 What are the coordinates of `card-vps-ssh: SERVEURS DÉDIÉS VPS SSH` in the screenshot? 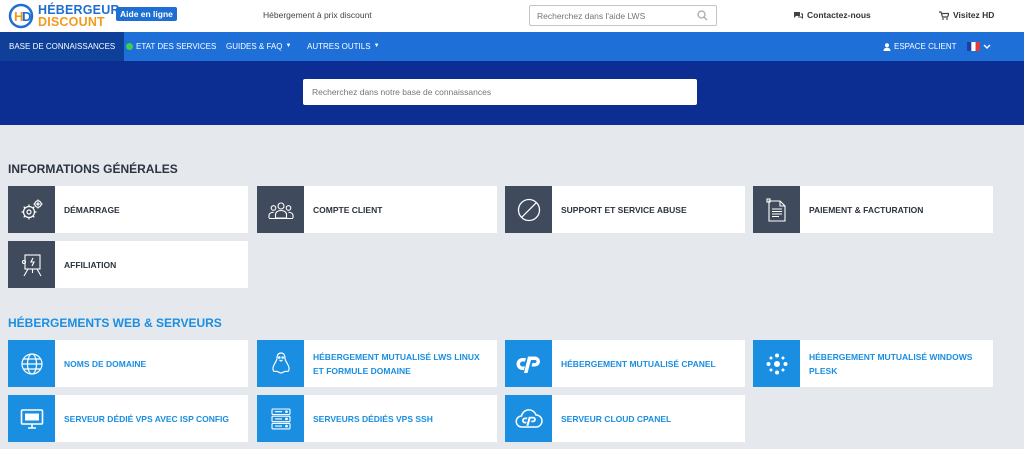 It's located at (377, 418).